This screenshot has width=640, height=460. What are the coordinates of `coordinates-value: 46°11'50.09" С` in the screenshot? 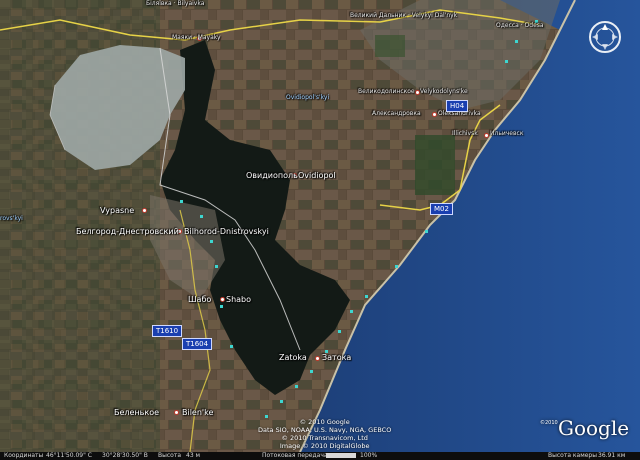 It's located at (69, 455).